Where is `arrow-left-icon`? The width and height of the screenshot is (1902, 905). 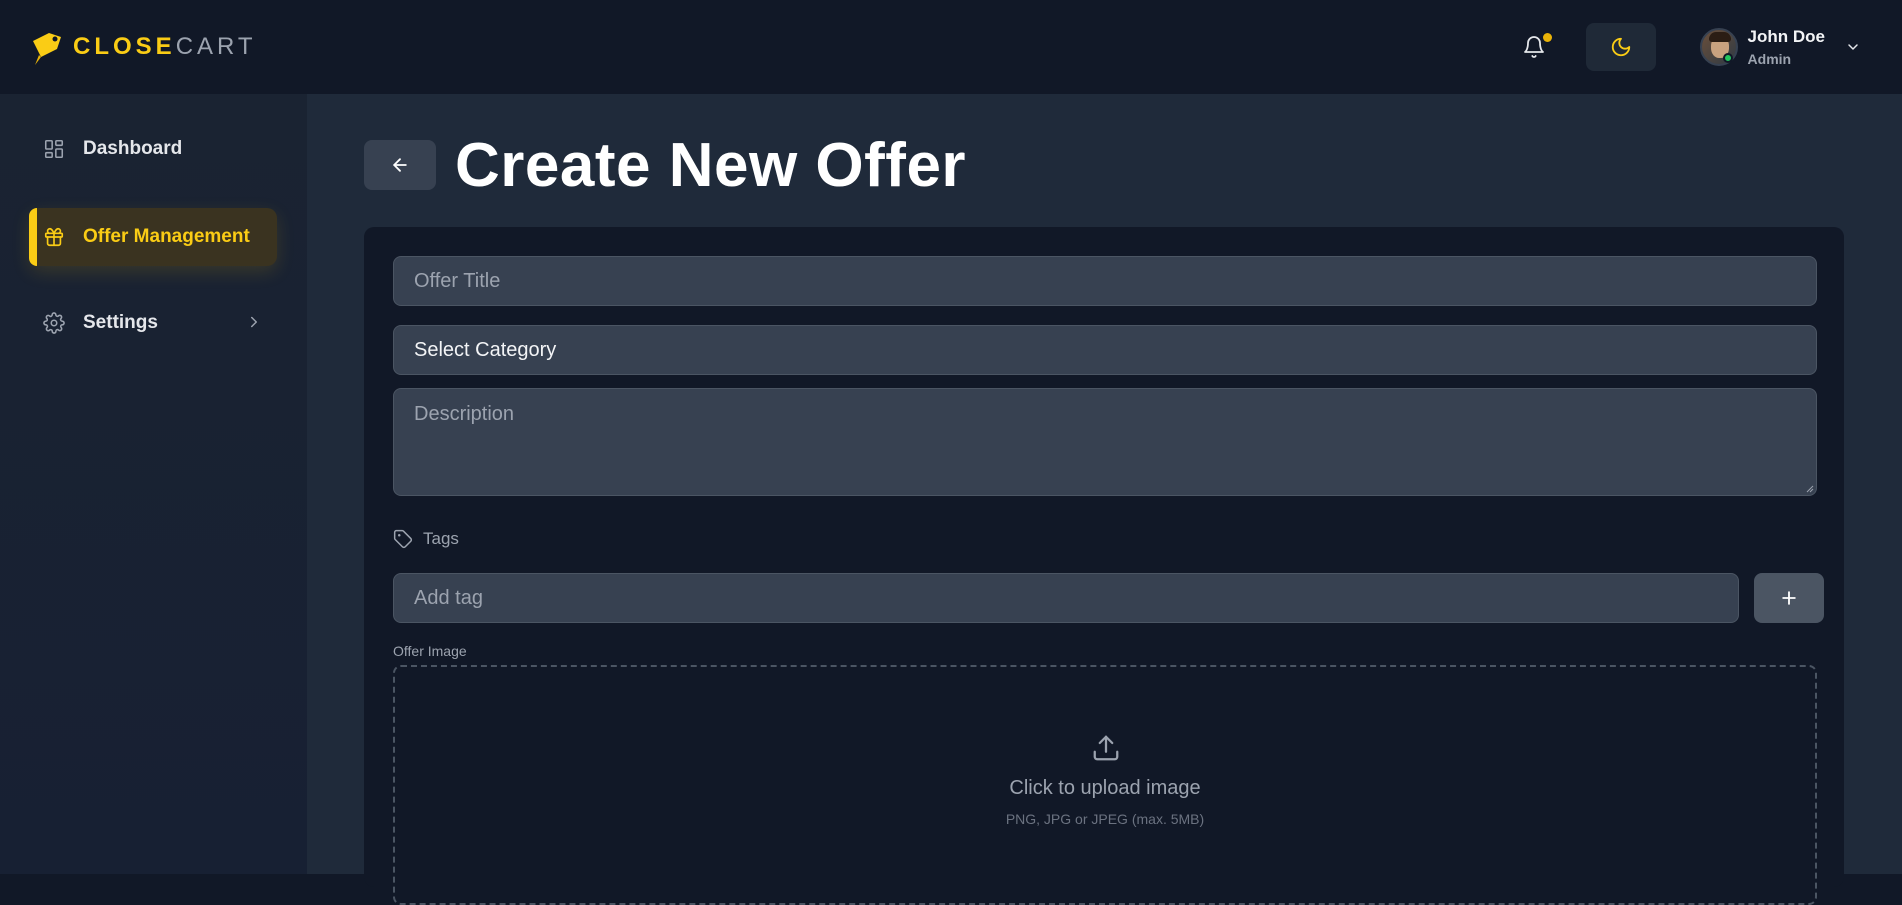 arrow-left-icon is located at coordinates (400, 165).